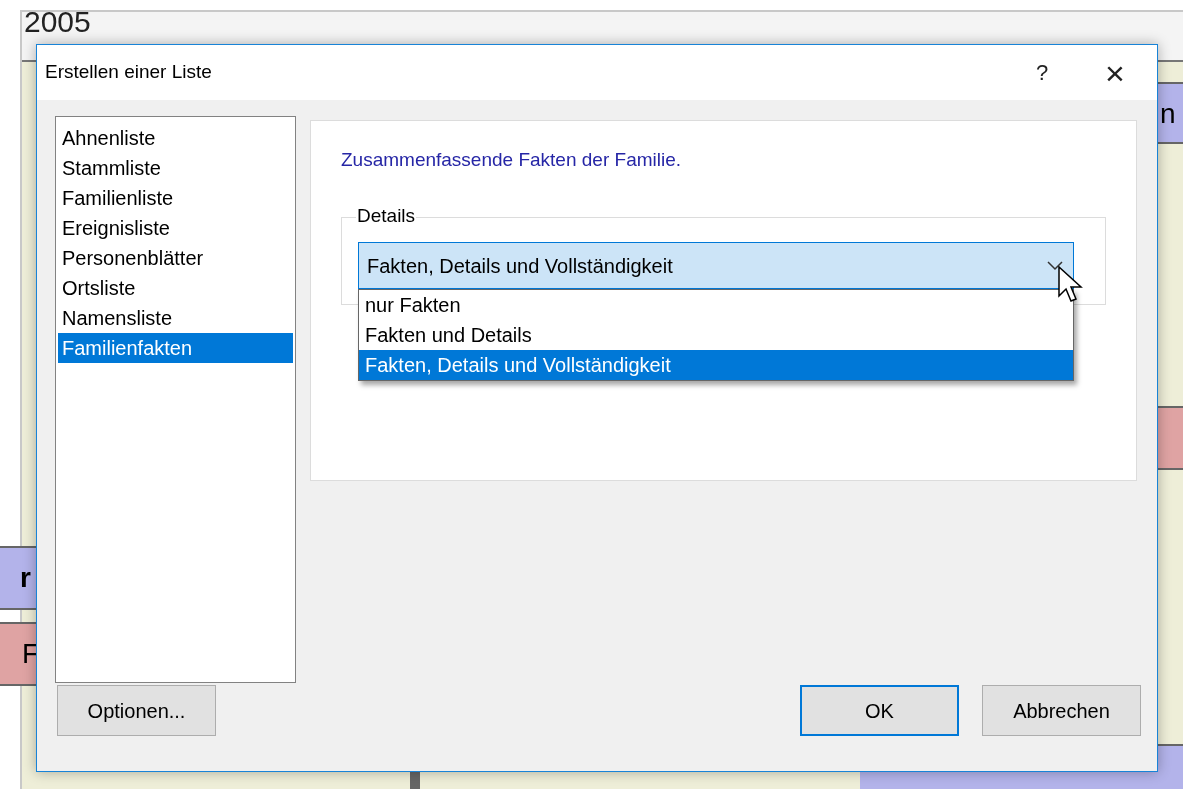  What do you see at coordinates (175, 168) in the screenshot?
I see `list-item: Stammliste` at bounding box center [175, 168].